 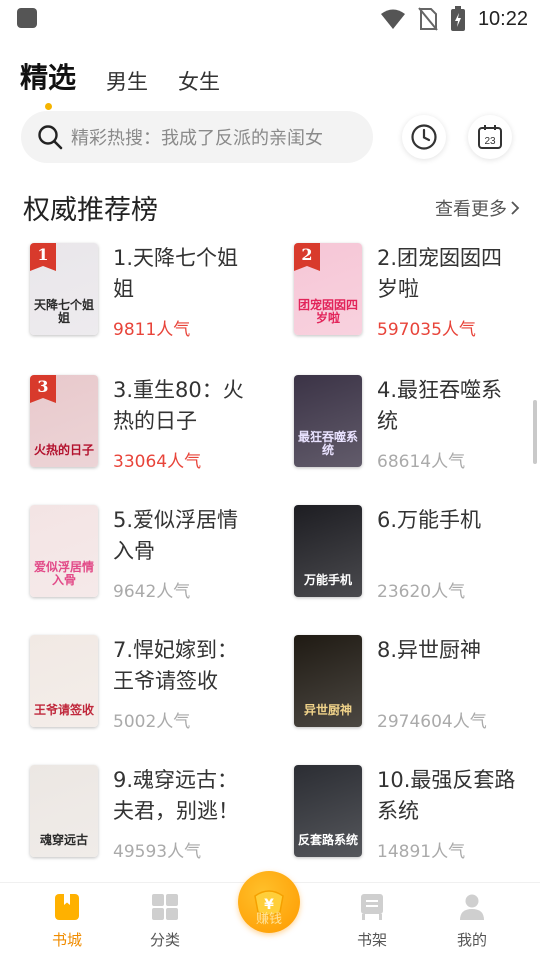 I want to click on book-item: 火热的日子 3 3.重生80：火热的日子 33064人气, so click(x=155, y=423).